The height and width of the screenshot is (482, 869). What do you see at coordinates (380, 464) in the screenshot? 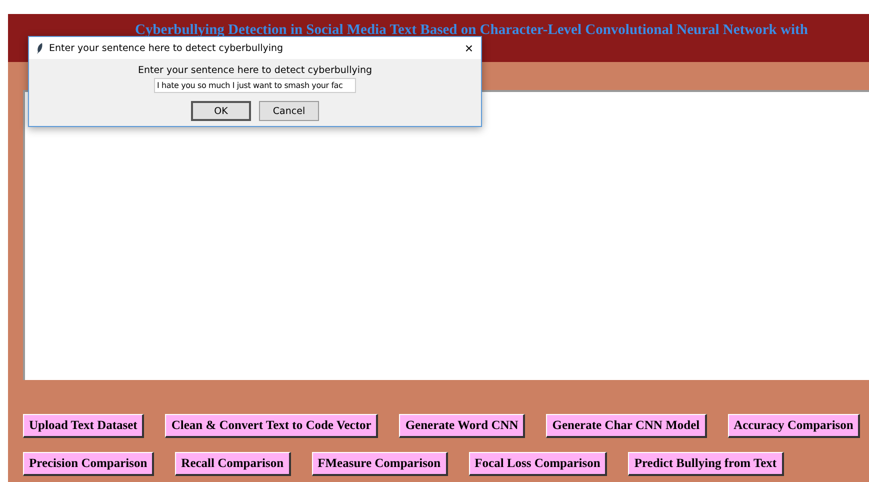
I see `action-button: FMeasure Comparison` at bounding box center [380, 464].